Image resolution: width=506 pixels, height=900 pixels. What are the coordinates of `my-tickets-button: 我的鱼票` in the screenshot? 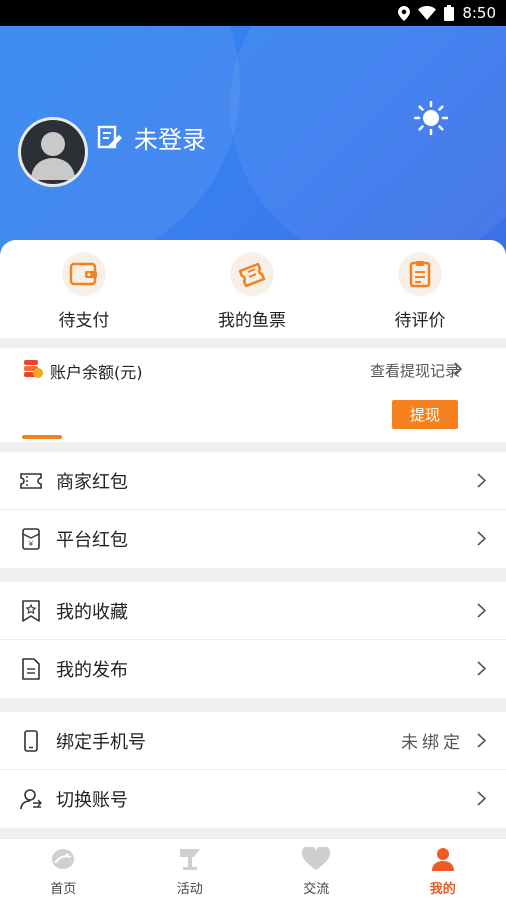 It's located at (252, 289).